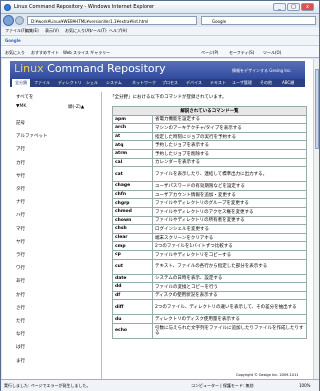 This screenshot has height=391, width=320. Describe the element at coordinates (98, 31) in the screenshot. I see `menu-tools: ツール(T)` at that location.